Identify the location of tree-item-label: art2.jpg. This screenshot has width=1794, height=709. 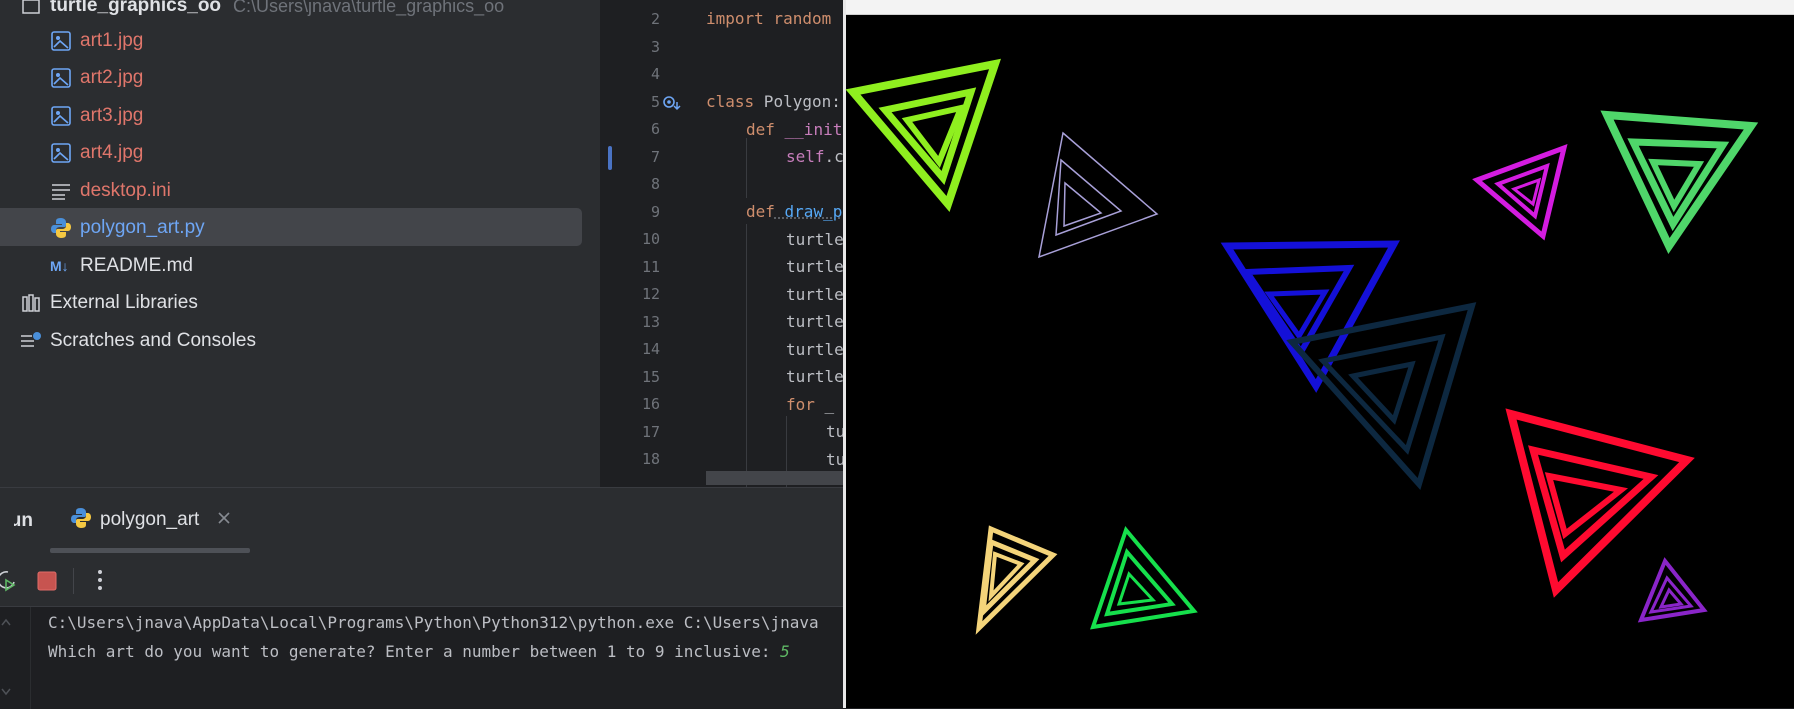
(112, 77).